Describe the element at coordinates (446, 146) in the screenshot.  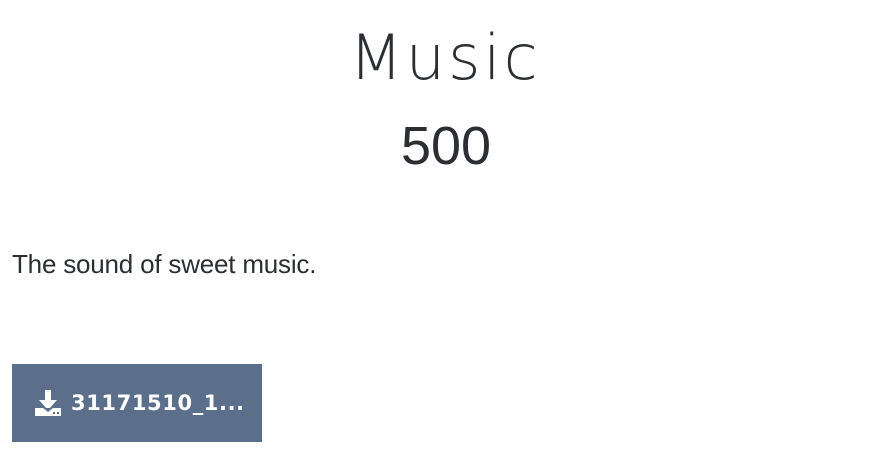
I see `product-price: 500` at that location.